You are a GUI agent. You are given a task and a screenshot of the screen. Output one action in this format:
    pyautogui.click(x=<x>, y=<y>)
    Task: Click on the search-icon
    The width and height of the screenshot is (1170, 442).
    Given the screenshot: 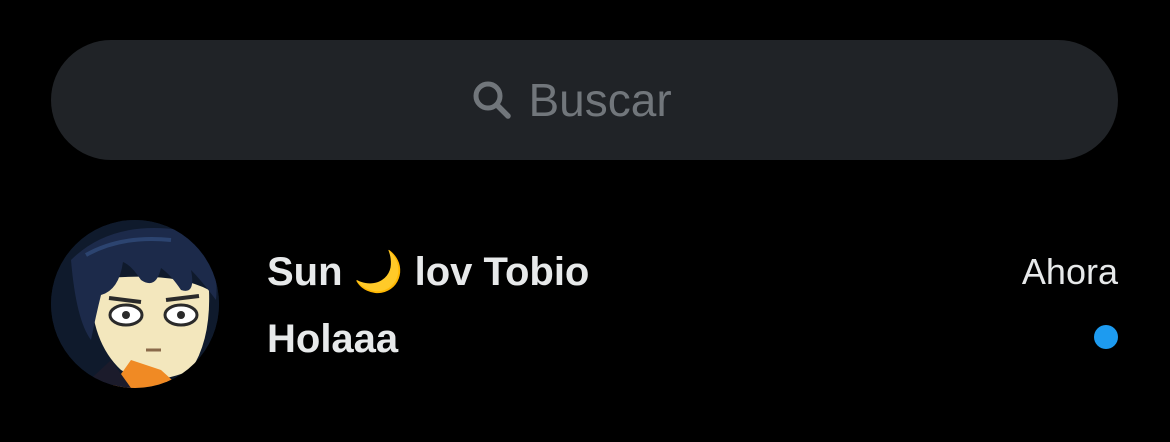 What is the action you would take?
    pyautogui.click(x=492, y=100)
    